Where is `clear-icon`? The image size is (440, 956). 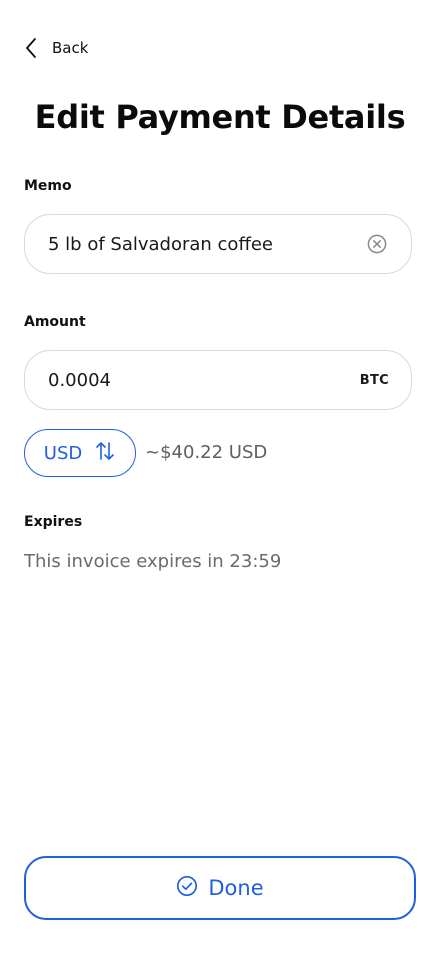
clear-icon is located at coordinates (377, 244).